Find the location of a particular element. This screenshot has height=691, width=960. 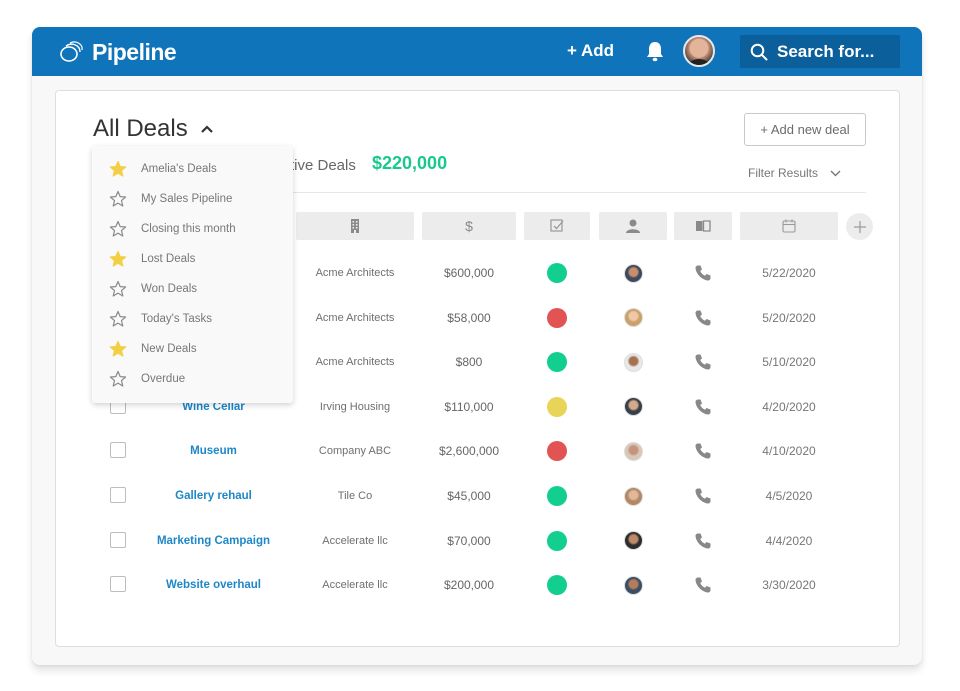

dropdown-item: Overdue is located at coordinates (192, 379).